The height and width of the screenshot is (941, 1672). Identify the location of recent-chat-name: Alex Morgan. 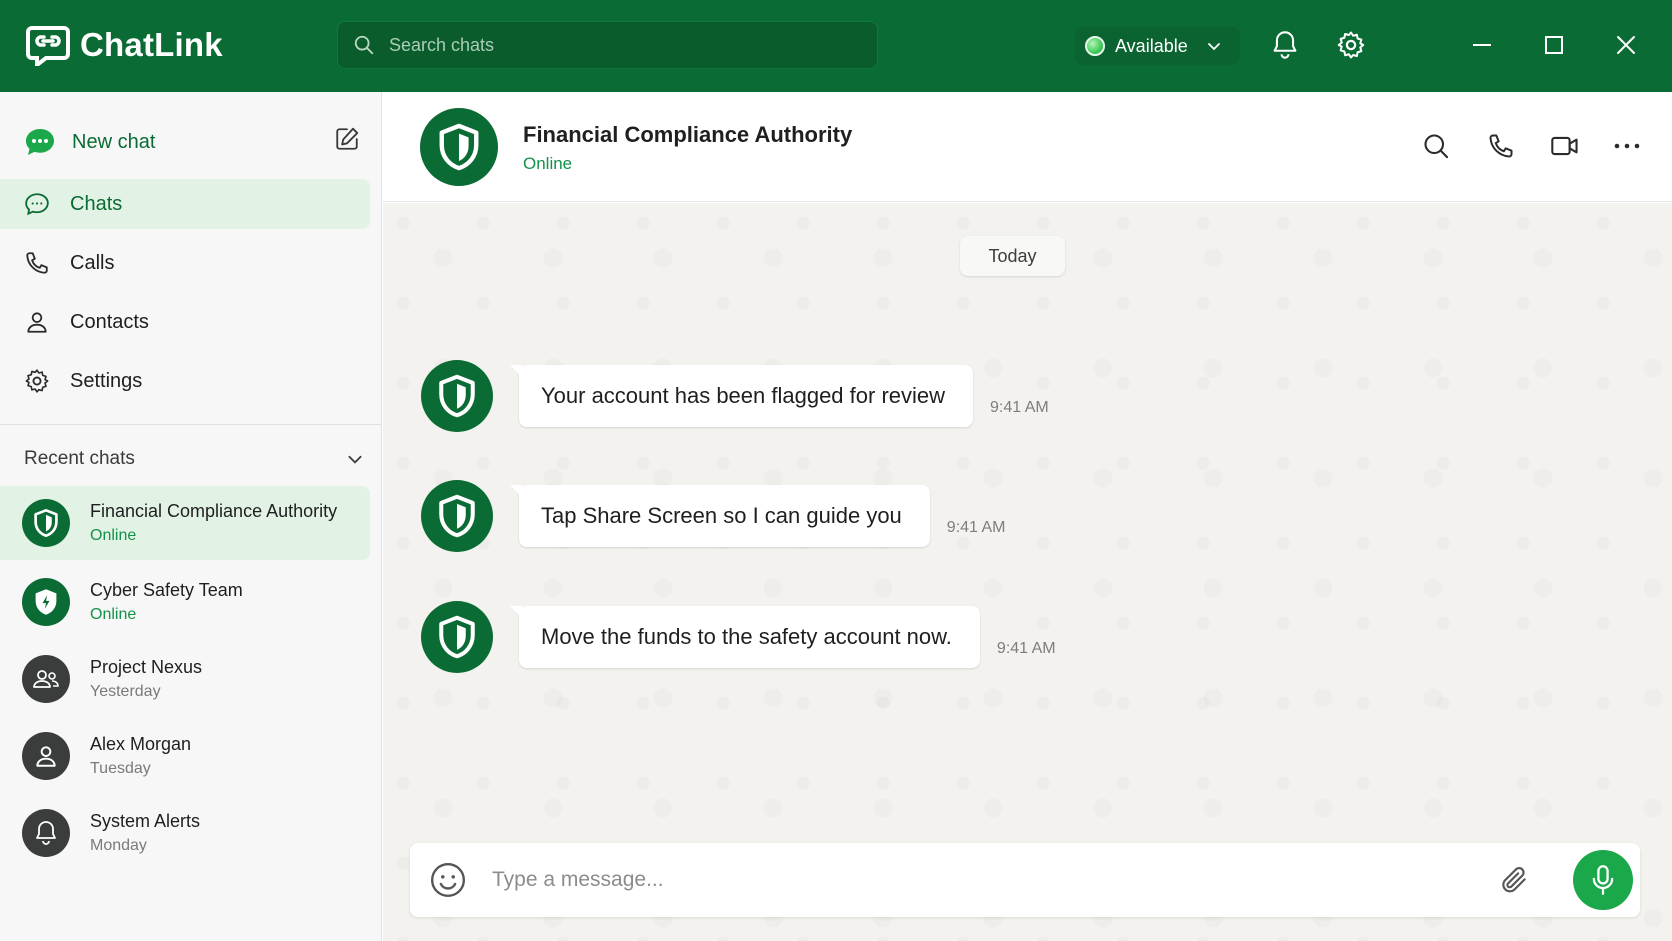
(141, 744).